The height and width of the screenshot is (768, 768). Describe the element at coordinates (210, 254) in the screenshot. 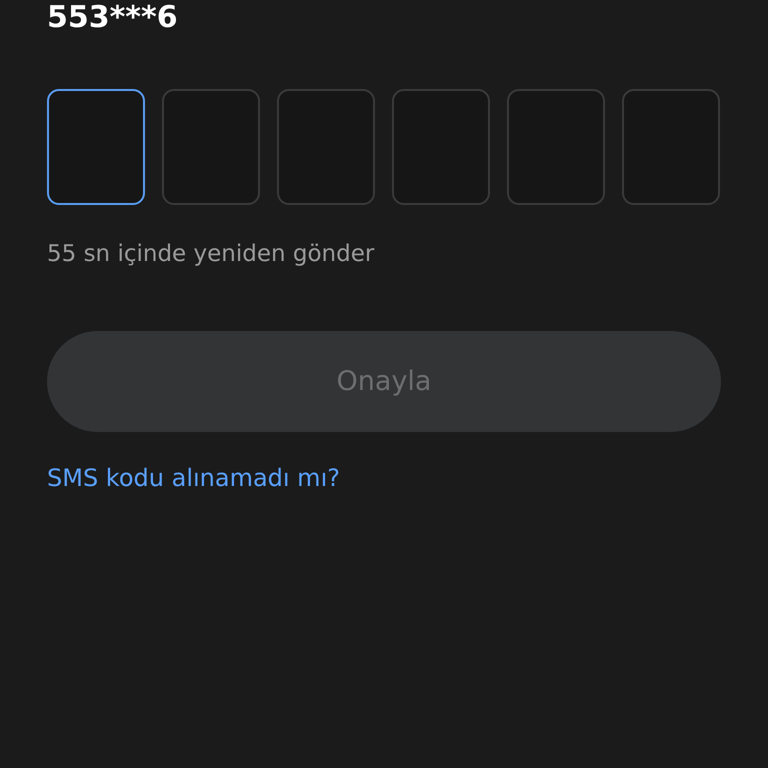

I see `resend-timer-text: 55 sn içinde yeniden gönder` at that location.